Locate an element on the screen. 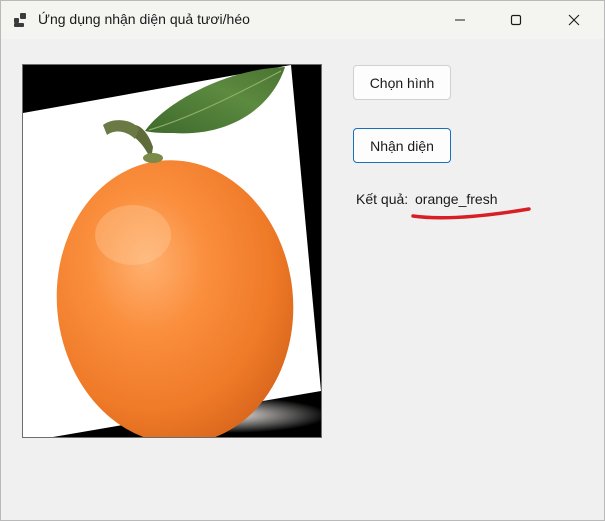 The height and width of the screenshot is (521, 605). detect-button: Nhận diện is located at coordinates (402, 145).